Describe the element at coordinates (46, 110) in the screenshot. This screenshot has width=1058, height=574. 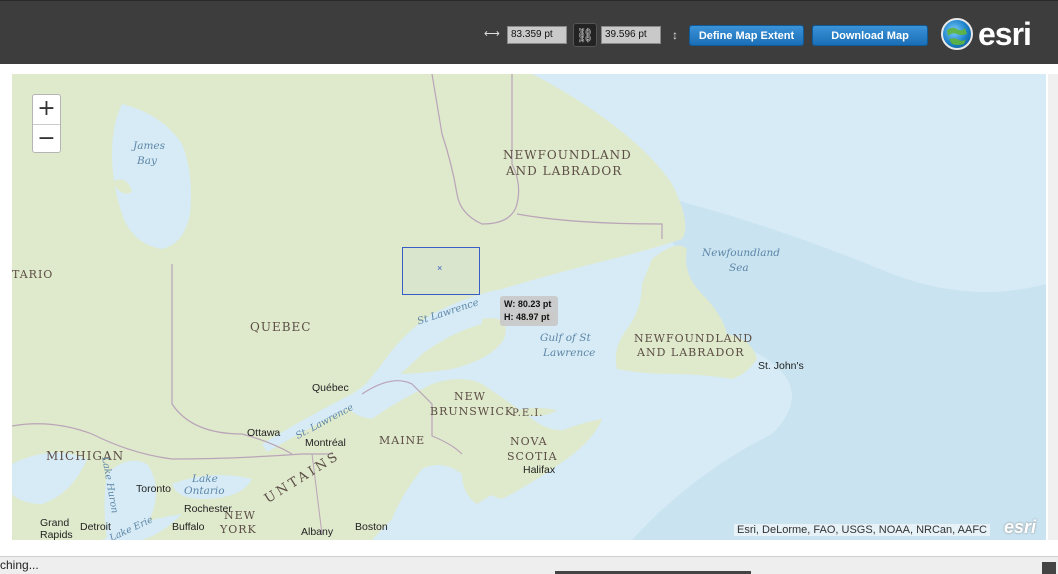
I see `zoom-in-button: +` at that location.